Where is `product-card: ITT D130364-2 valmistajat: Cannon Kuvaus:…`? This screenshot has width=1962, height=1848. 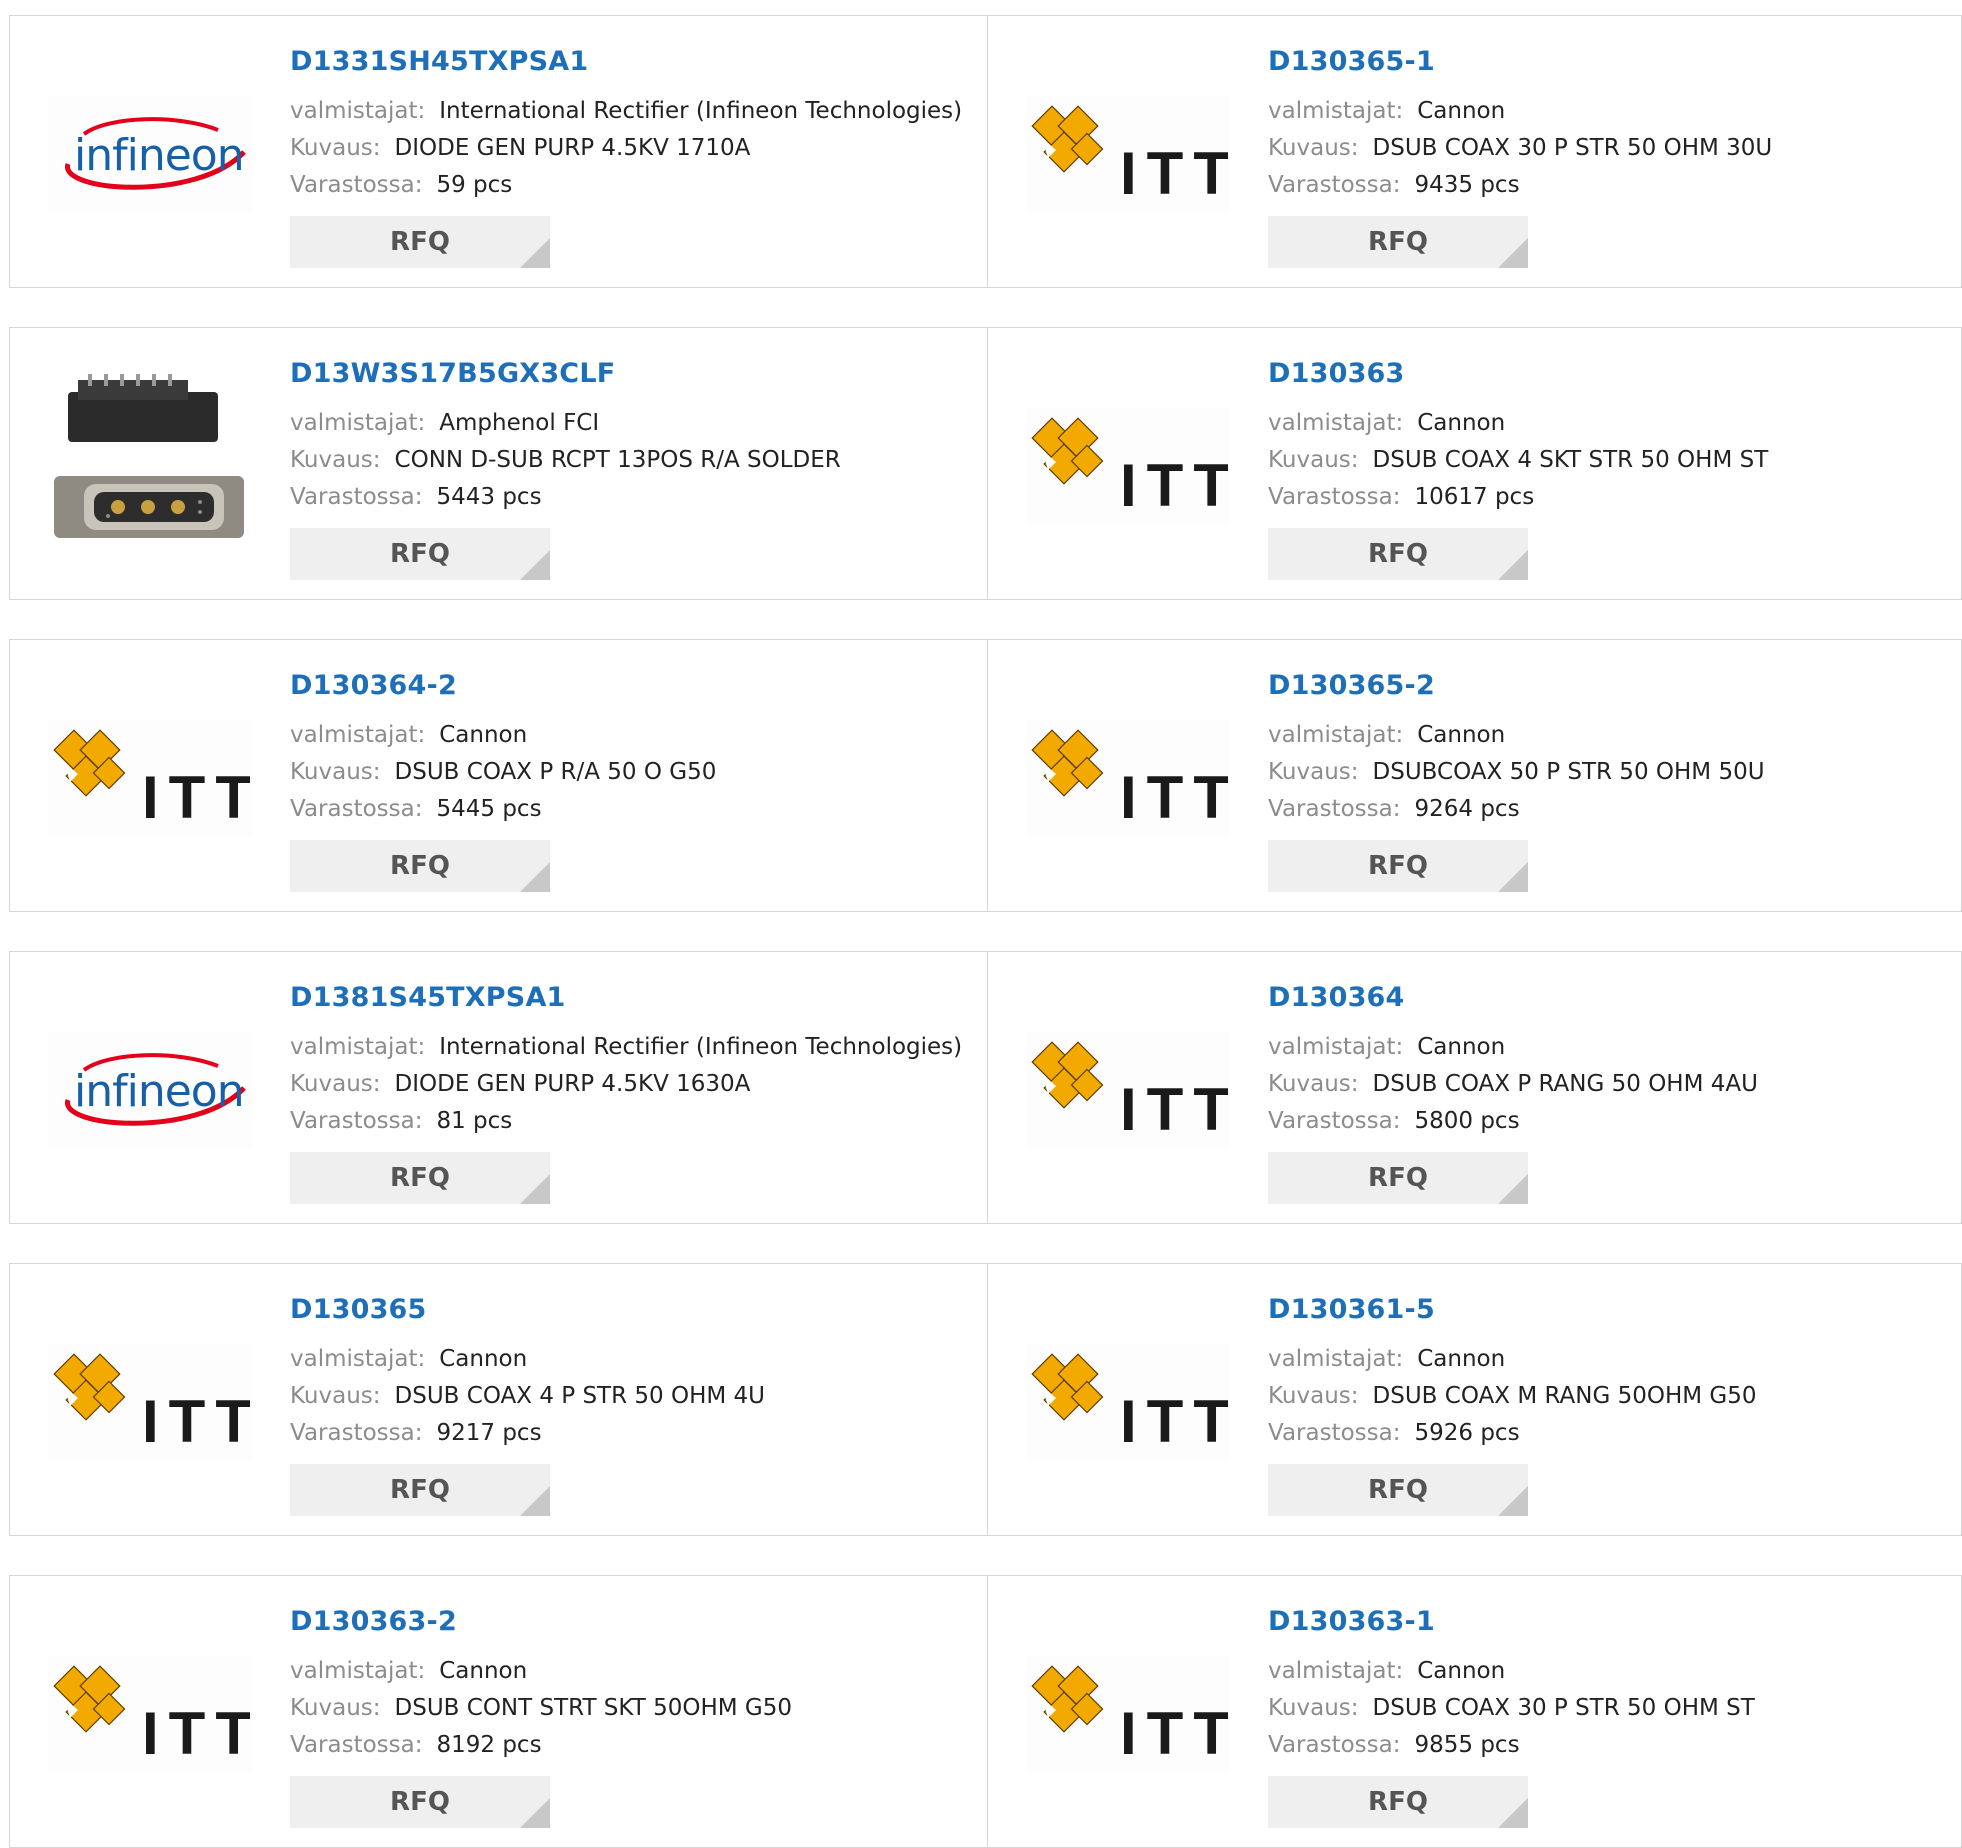
product-card: ITT D130364-2 valmistajat: Cannon Kuvaus:… is located at coordinates (498, 775).